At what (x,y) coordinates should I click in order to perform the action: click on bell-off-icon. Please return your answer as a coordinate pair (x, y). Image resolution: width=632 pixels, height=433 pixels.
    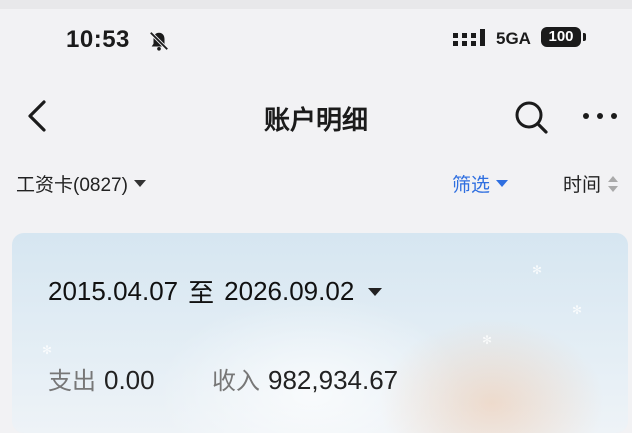
    Looking at the image, I should click on (159, 41).